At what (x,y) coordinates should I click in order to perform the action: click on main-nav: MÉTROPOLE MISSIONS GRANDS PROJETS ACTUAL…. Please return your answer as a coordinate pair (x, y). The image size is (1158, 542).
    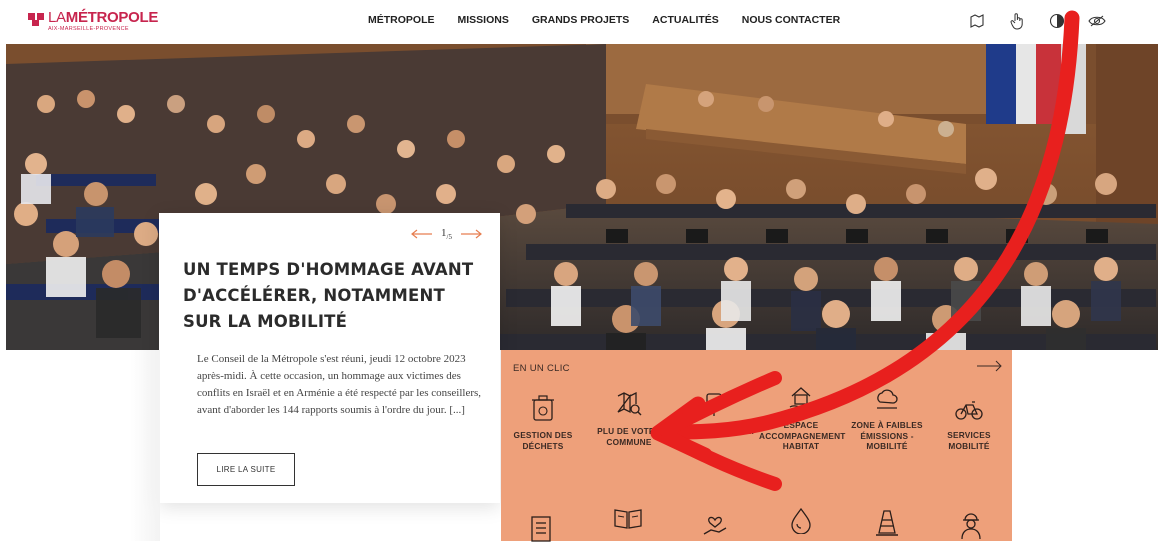
    Looking at the image, I should click on (615, 20).